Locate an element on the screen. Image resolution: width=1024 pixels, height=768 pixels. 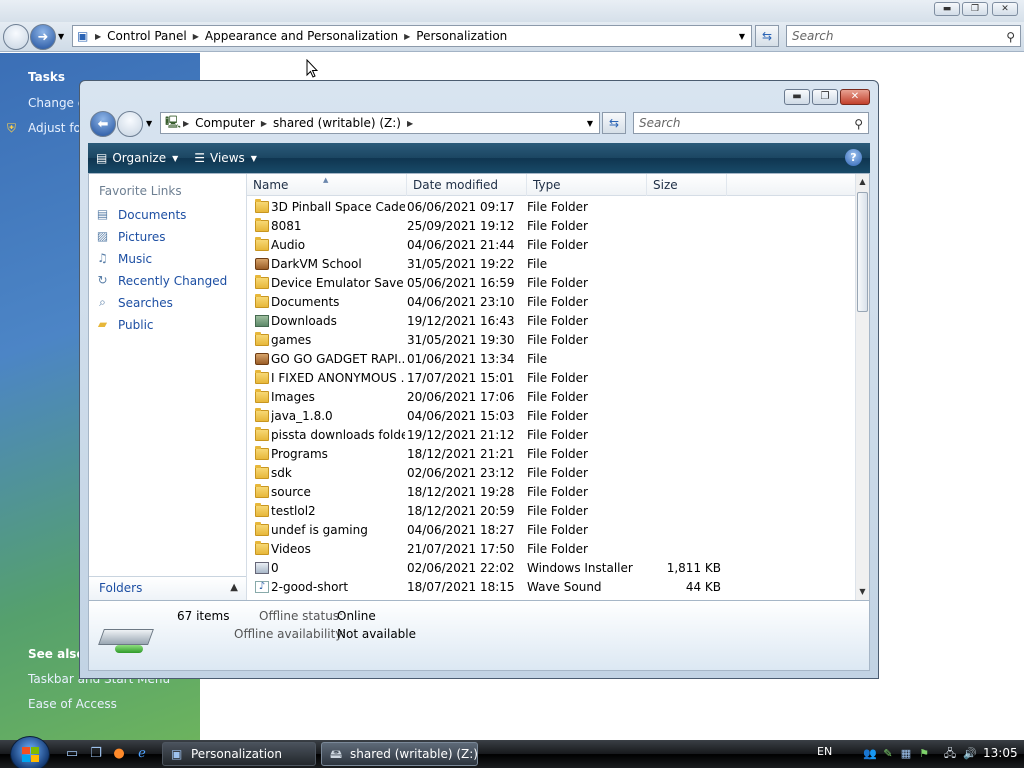
vertical-scrollbar: ▲ ▼ is located at coordinates (862, 387).